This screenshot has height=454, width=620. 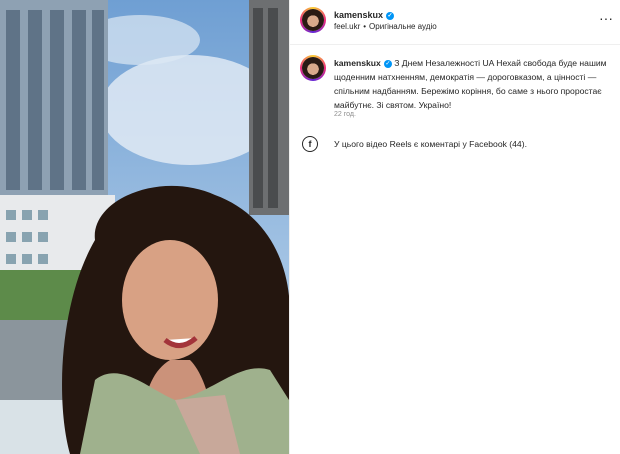 What do you see at coordinates (347, 26) in the screenshot?
I see `audio-account-link: feel.ukr` at bounding box center [347, 26].